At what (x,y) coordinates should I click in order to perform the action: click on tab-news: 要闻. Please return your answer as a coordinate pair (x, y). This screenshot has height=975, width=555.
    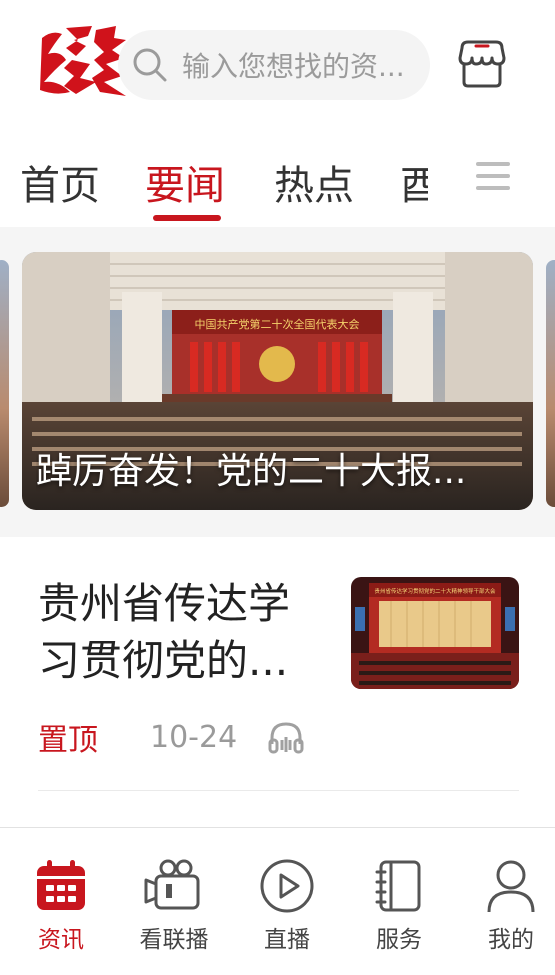
    Looking at the image, I should click on (185, 182).